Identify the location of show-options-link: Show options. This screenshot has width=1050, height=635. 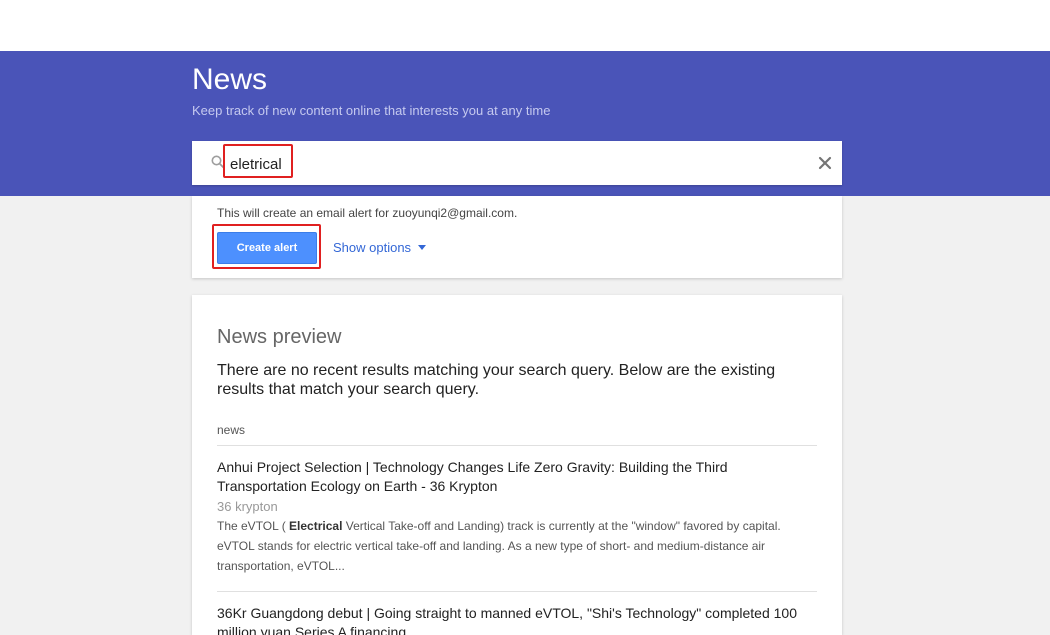
(380, 247).